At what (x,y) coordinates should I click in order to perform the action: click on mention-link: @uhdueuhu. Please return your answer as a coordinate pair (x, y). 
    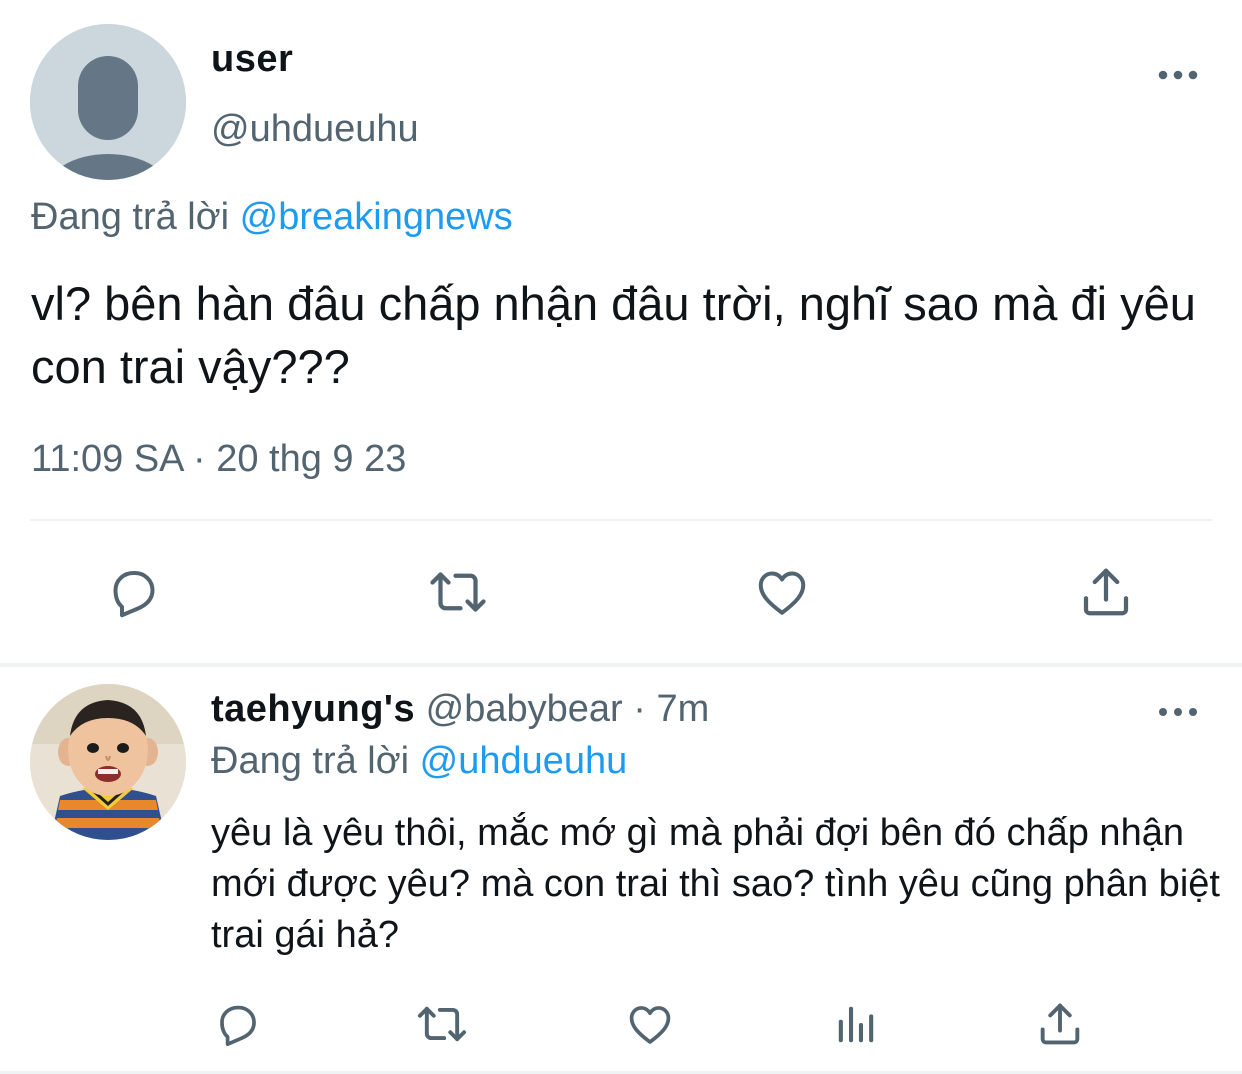
    Looking at the image, I should click on (524, 761).